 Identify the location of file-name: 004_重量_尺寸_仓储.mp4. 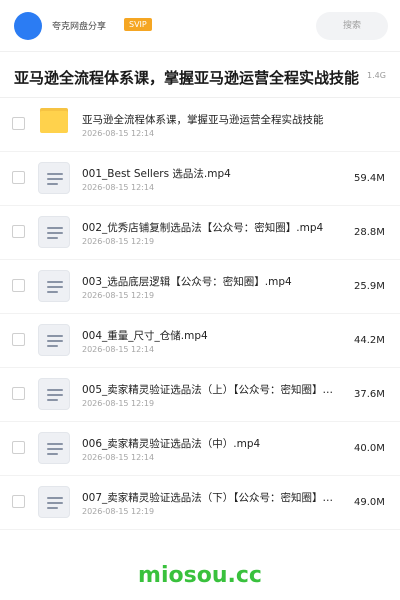
(145, 336).